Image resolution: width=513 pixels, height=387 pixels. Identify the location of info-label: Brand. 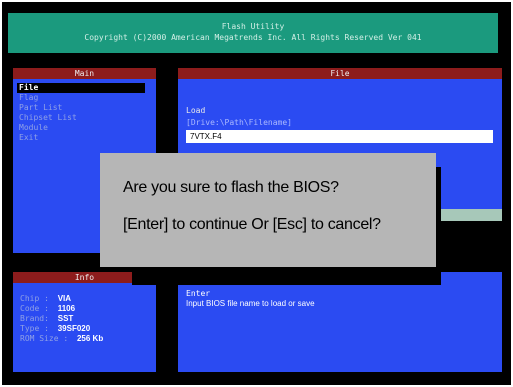
(32, 318).